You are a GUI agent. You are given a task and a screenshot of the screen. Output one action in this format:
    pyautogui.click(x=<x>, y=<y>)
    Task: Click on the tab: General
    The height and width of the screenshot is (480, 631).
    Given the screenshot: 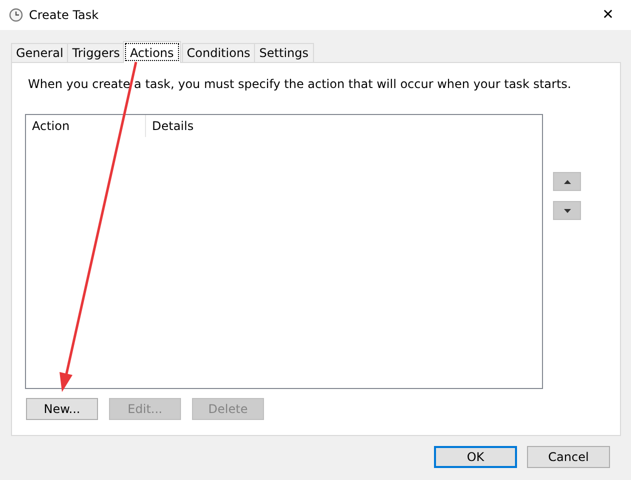 What is the action you would take?
    pyautogui.click(x=39, y=52)
    